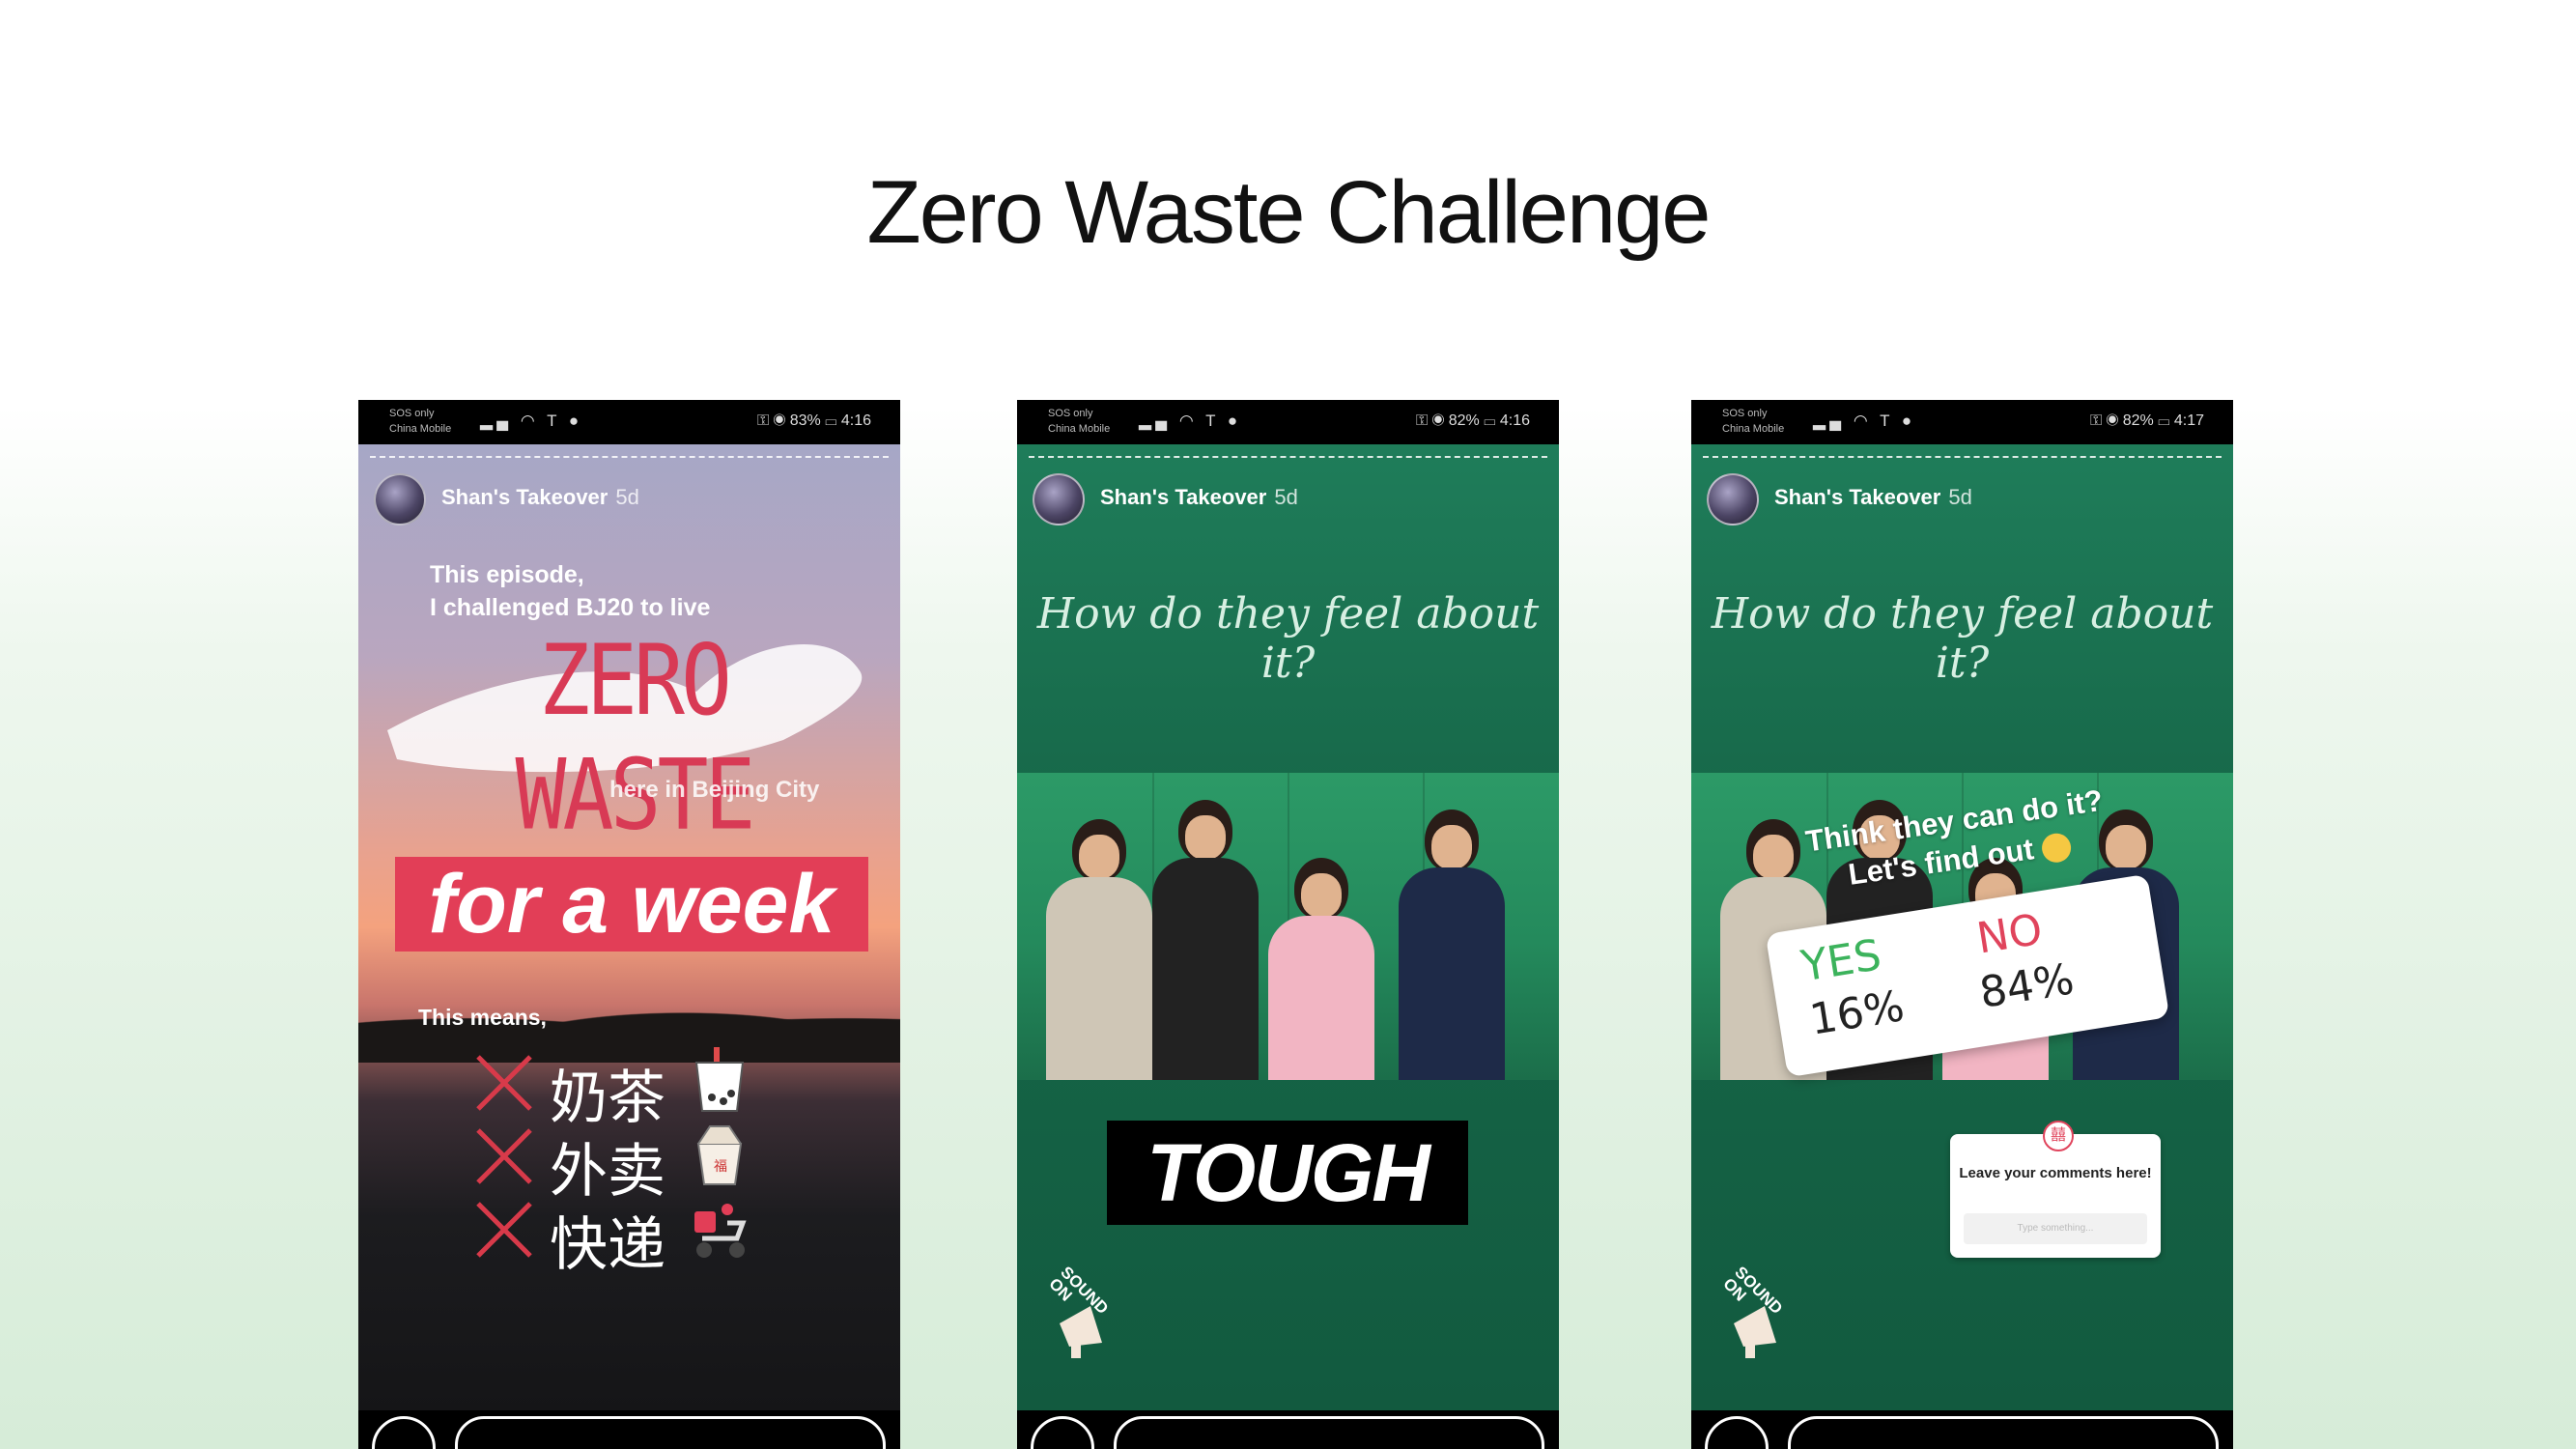 Image resolution: width=2576 pixels, height=1449 pixels. What do you see at coordinates (631, 904) in the screenshot?
I see `banner-for-a-week: for a week` at bounding box center [631, 904].